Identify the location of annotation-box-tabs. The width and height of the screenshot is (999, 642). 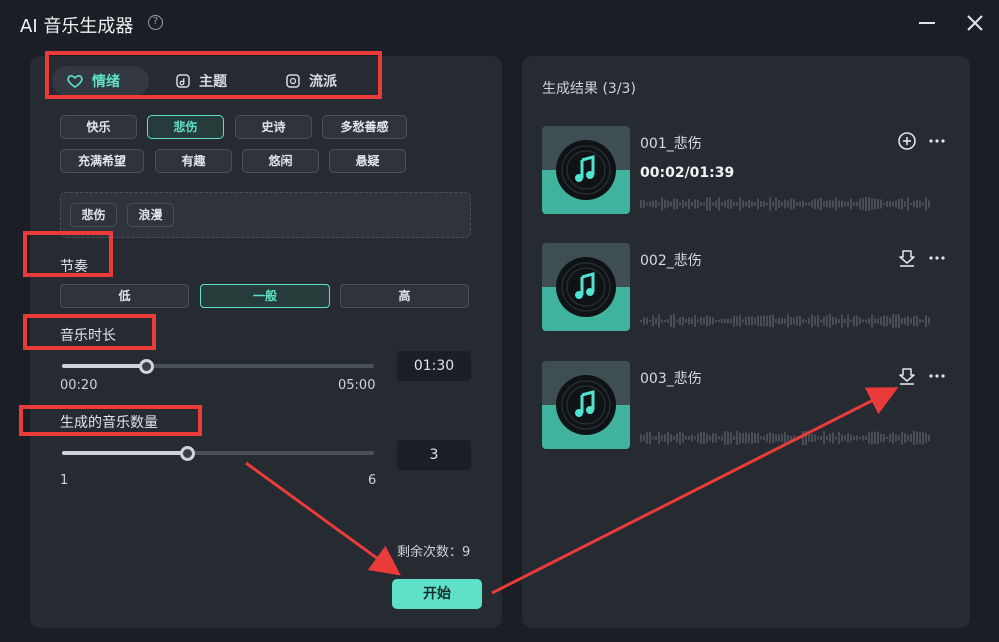
(213, 75).